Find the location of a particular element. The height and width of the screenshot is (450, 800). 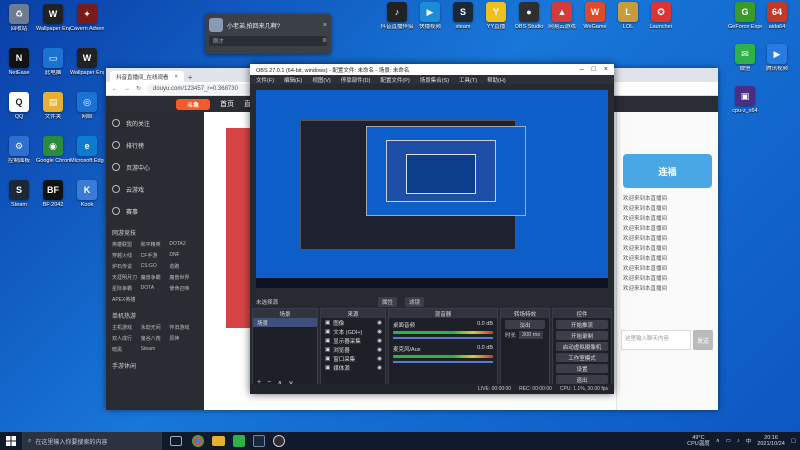

taskbar-search: ⌕ 在这里输入你要搜索的内容 is located at coordinates (92, 441).